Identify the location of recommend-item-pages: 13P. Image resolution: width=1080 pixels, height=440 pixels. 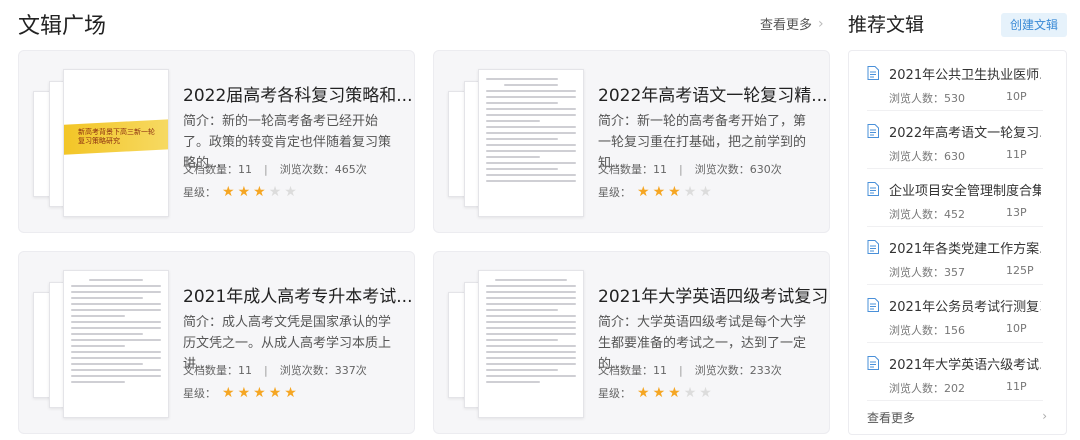
(1016, 212).